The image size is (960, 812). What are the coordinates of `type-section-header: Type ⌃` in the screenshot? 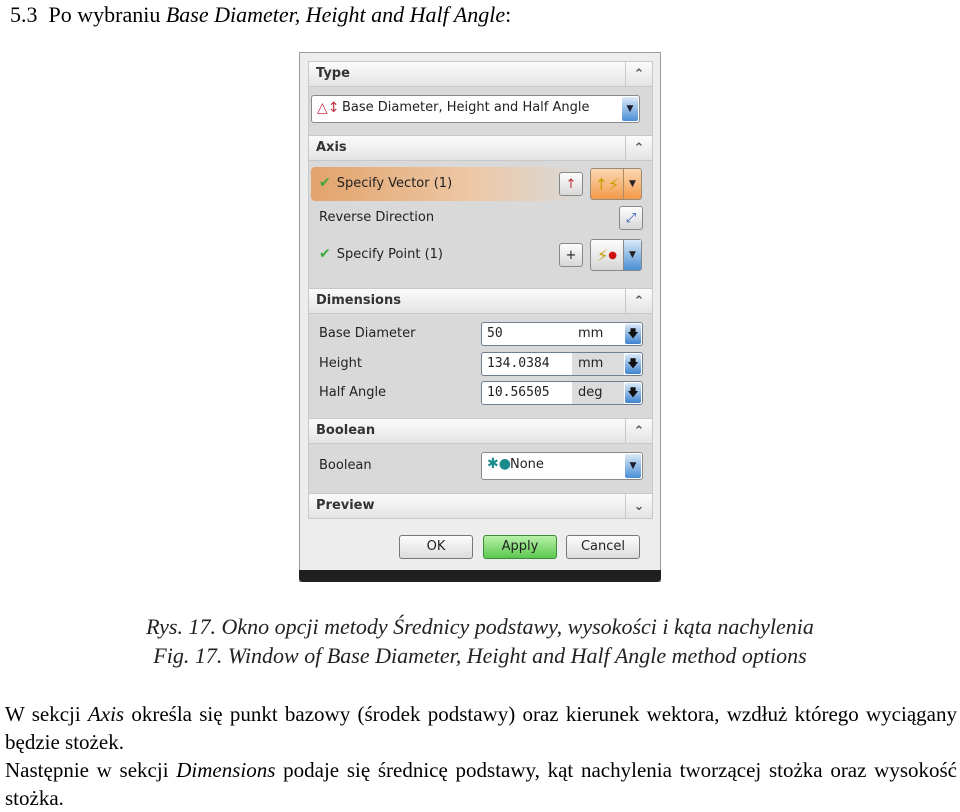 It's located at (480, 74).